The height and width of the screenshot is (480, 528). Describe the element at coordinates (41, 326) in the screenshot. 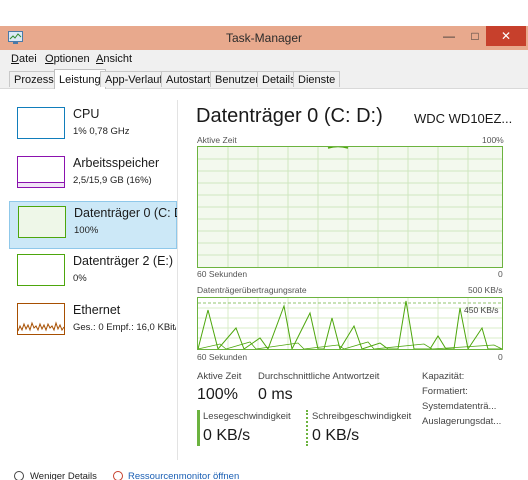

I see `ethernet-sparkline` at that location.